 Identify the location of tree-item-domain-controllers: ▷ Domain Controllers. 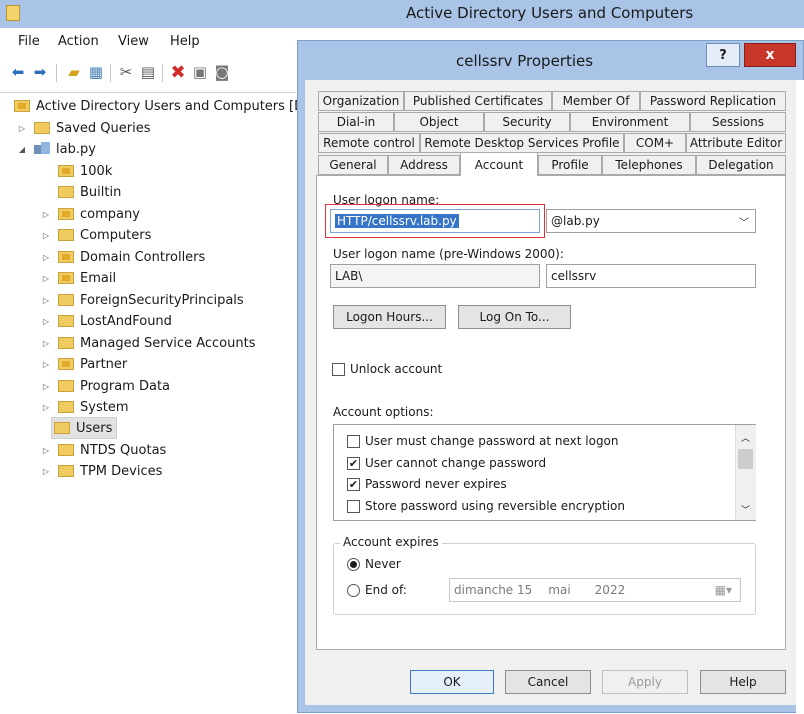
(122, 257).